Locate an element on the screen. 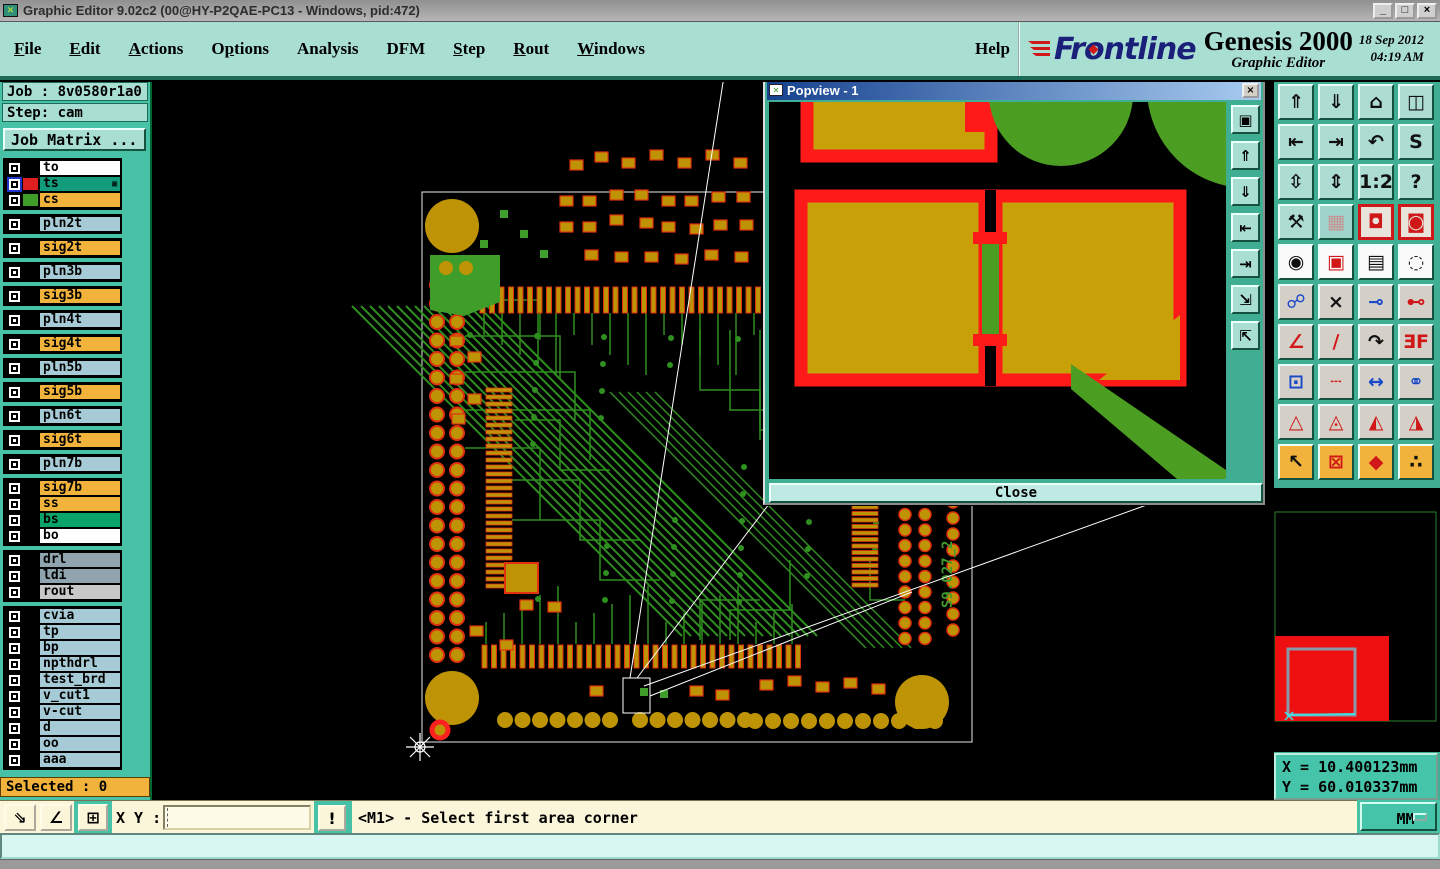  layer-name: sig7b is located at coordinates (80, 488).